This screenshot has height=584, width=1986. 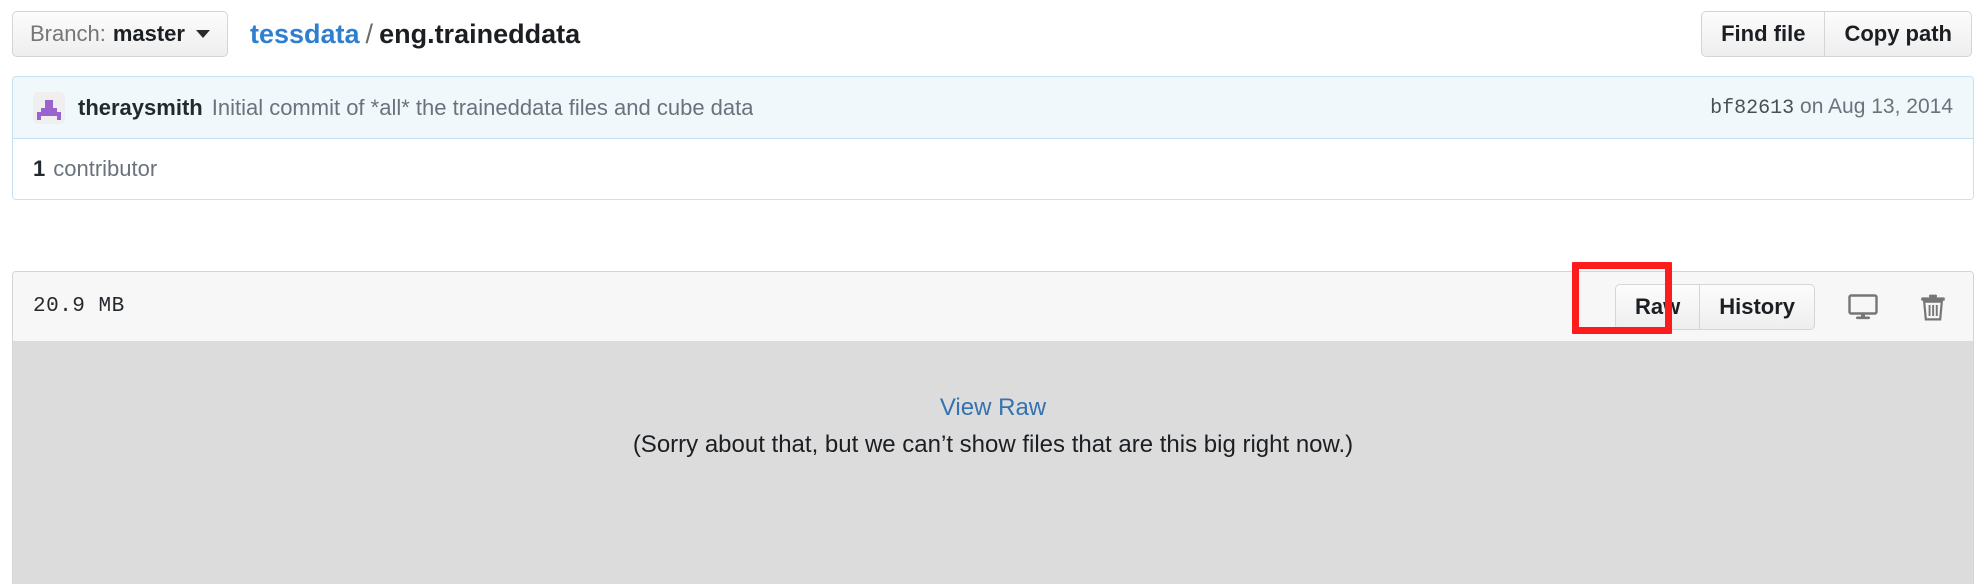 I want to click on raw-button: Raw, so click(x=1657, y=306).